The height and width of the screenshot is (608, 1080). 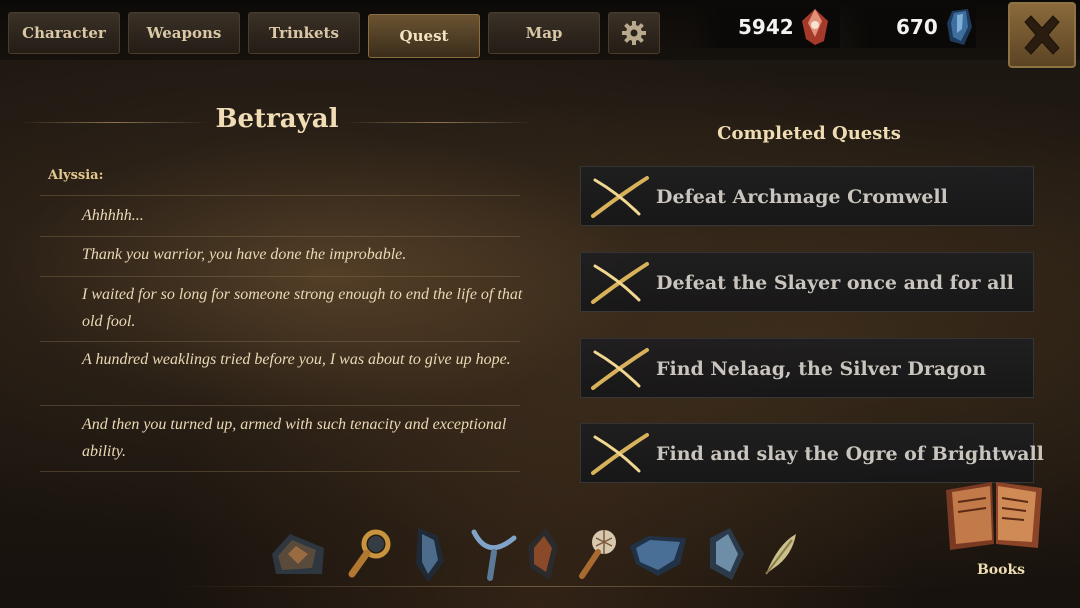 What do you see at coordinates (544, 554) in the screenshot?
I see `ember-shard-icon` at bounding box center [544, 554].